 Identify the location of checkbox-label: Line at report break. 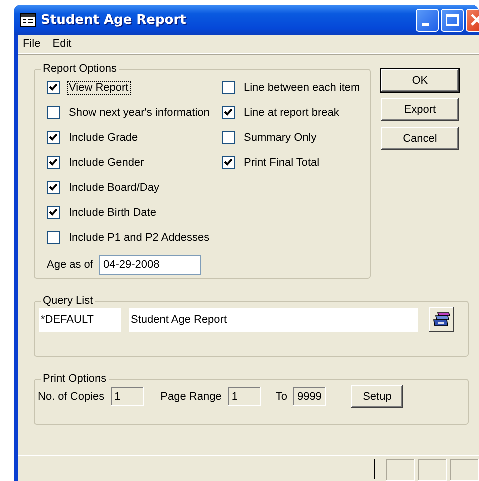
(292, 113).